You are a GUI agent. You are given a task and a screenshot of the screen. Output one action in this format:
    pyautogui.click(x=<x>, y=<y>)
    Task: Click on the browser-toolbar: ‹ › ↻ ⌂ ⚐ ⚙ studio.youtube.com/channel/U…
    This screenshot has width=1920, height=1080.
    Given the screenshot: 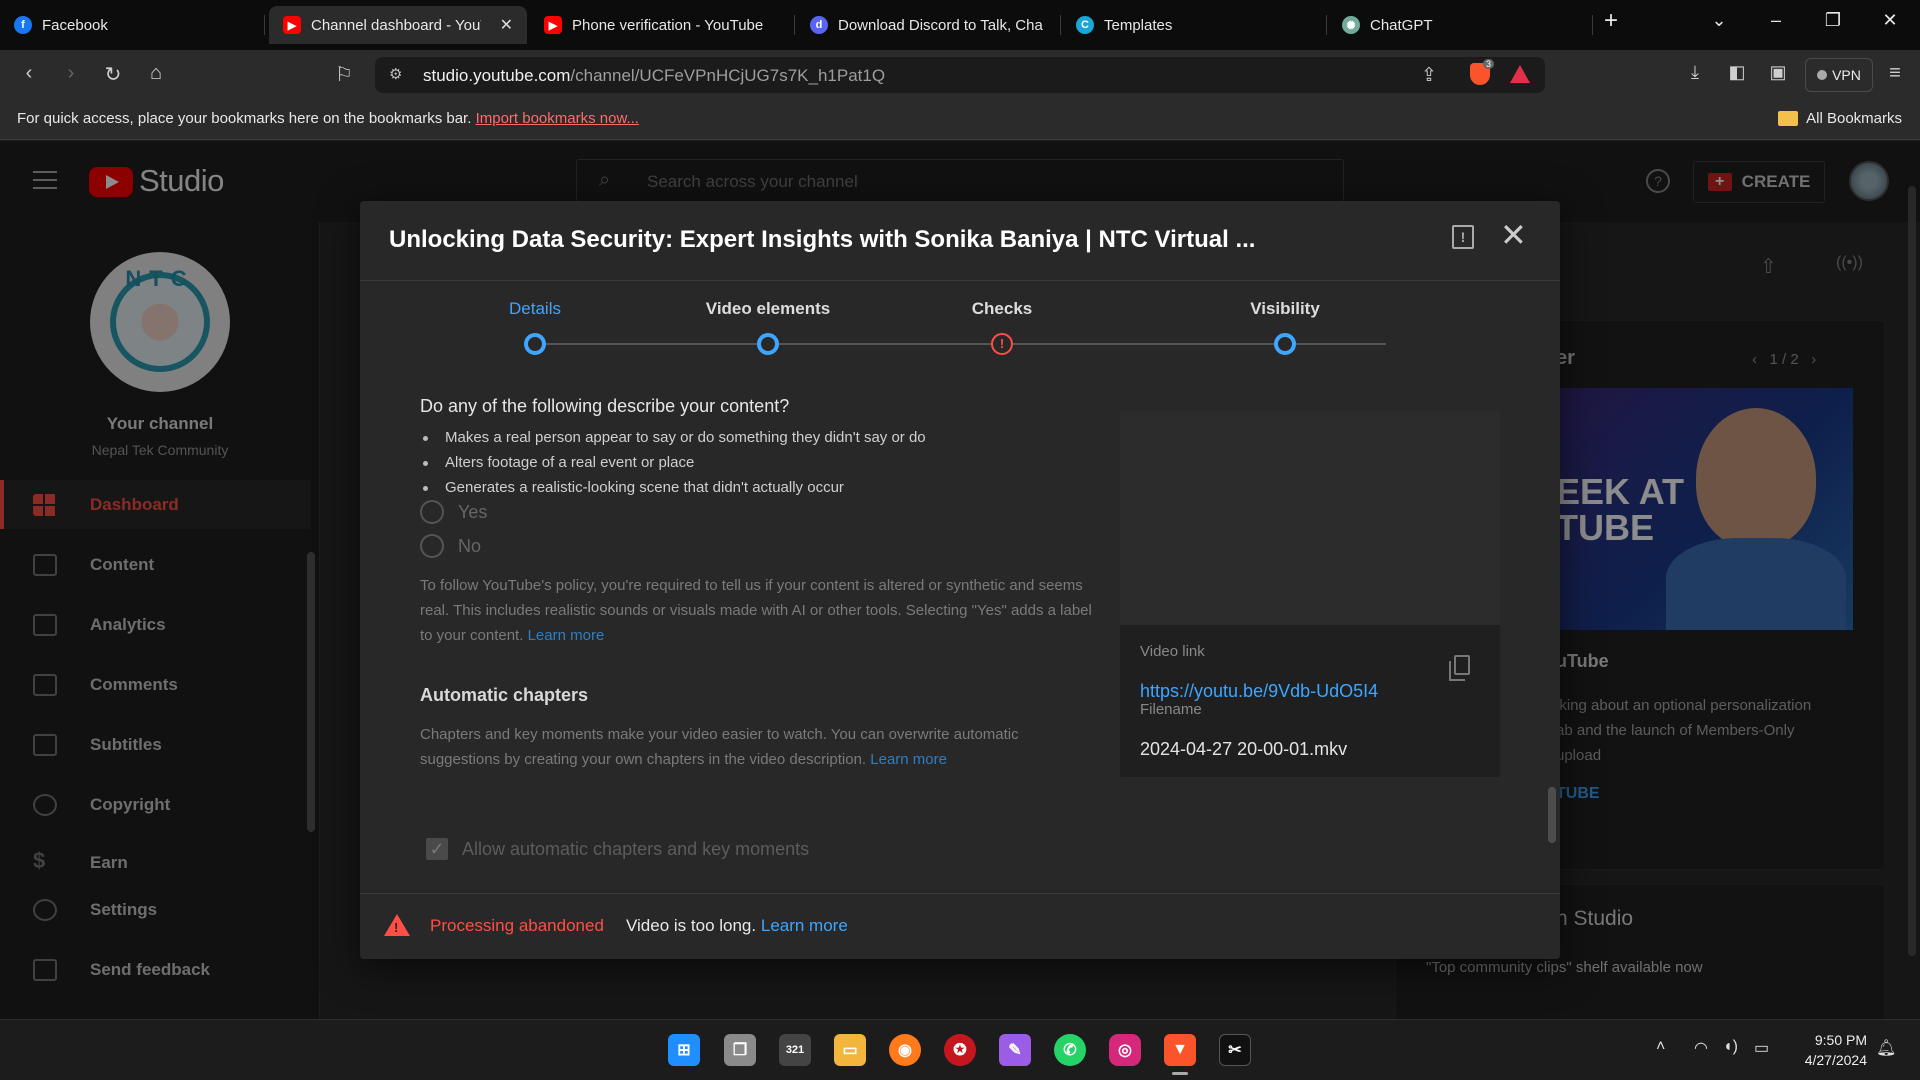 What is the action you would take?
    pyautogui.click(x=960, y=75)
    